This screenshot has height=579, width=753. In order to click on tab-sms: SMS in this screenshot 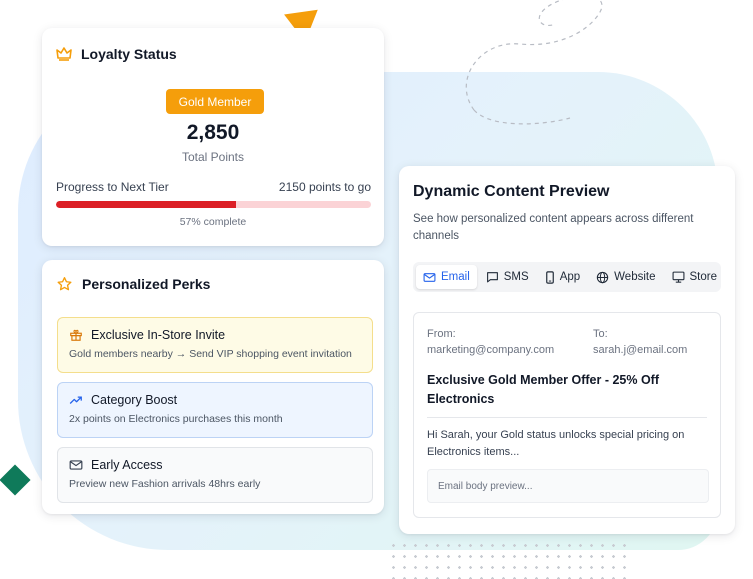, I will do `click(507, 277)`.